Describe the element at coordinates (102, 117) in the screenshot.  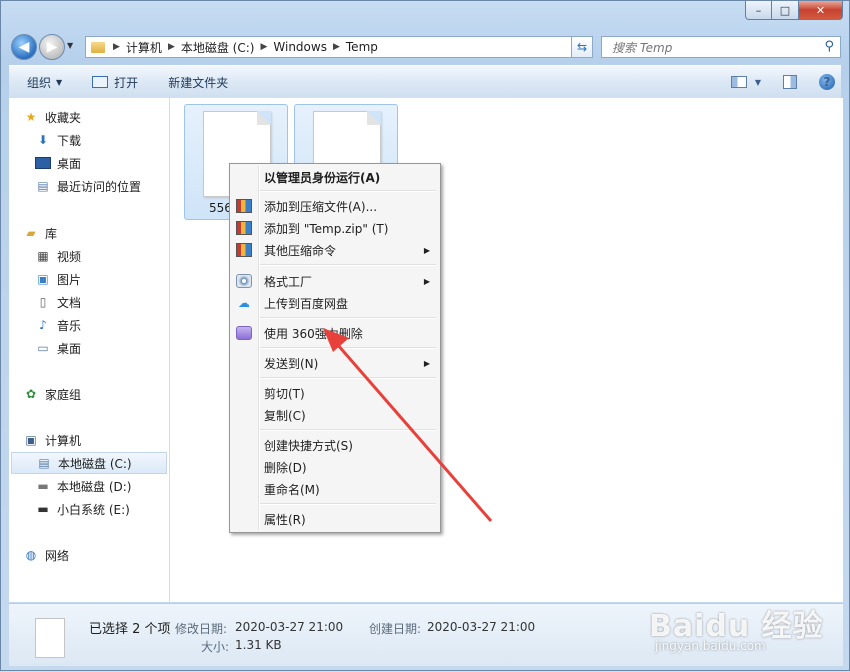
I see `nav-favorites: ★ 收藏夹` at that location.